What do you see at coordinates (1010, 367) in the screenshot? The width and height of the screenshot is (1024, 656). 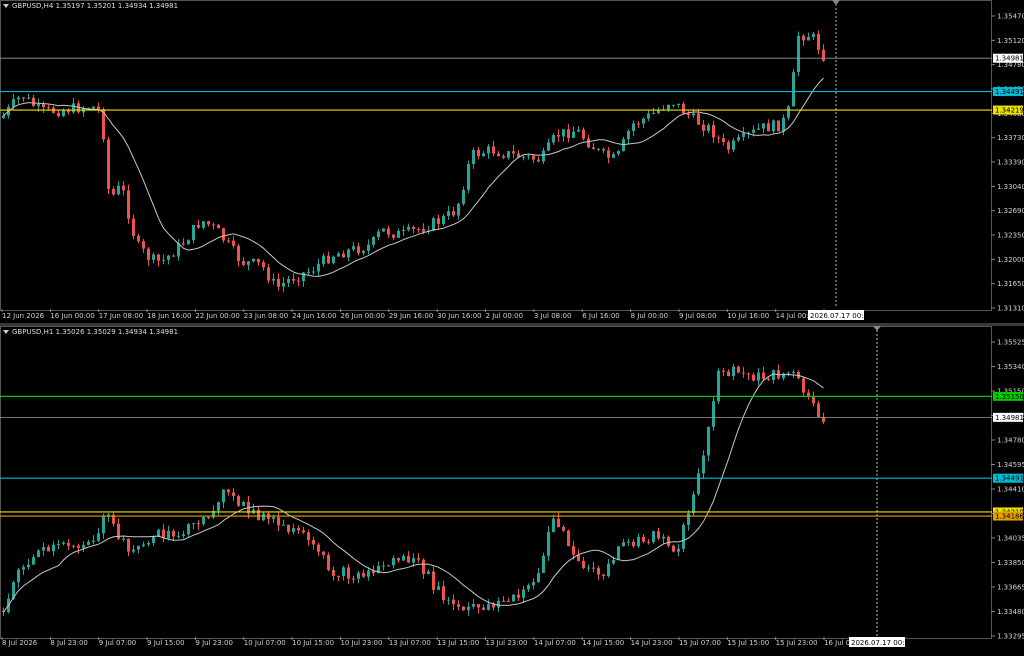 I see `price-axis-label: 1.35340` at bounding box center [1010, 367].